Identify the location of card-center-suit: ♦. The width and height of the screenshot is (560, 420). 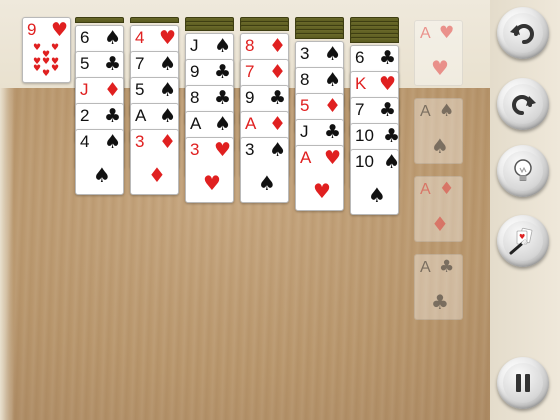
(157, 175).